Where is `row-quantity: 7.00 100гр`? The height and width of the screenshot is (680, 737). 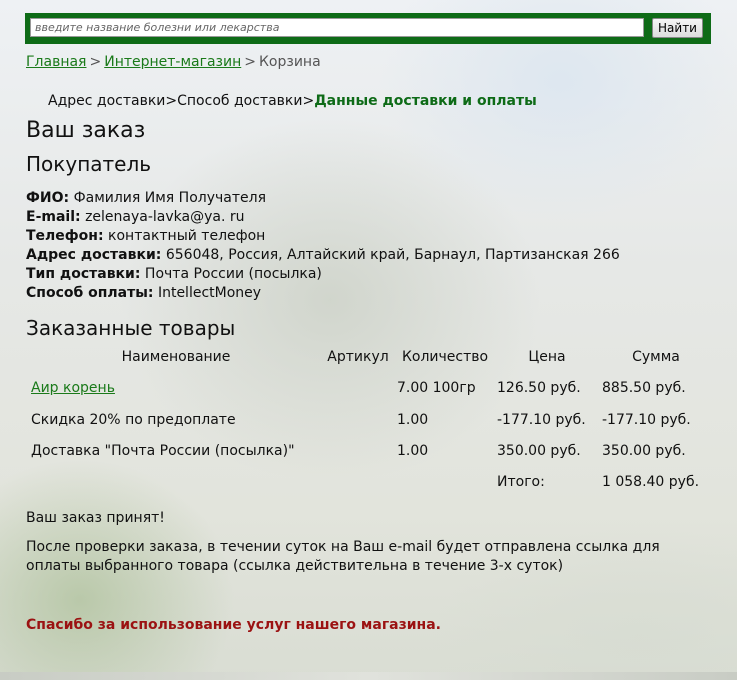 row-quantity: 7.00 100гр is located at coordinates (436, 388).